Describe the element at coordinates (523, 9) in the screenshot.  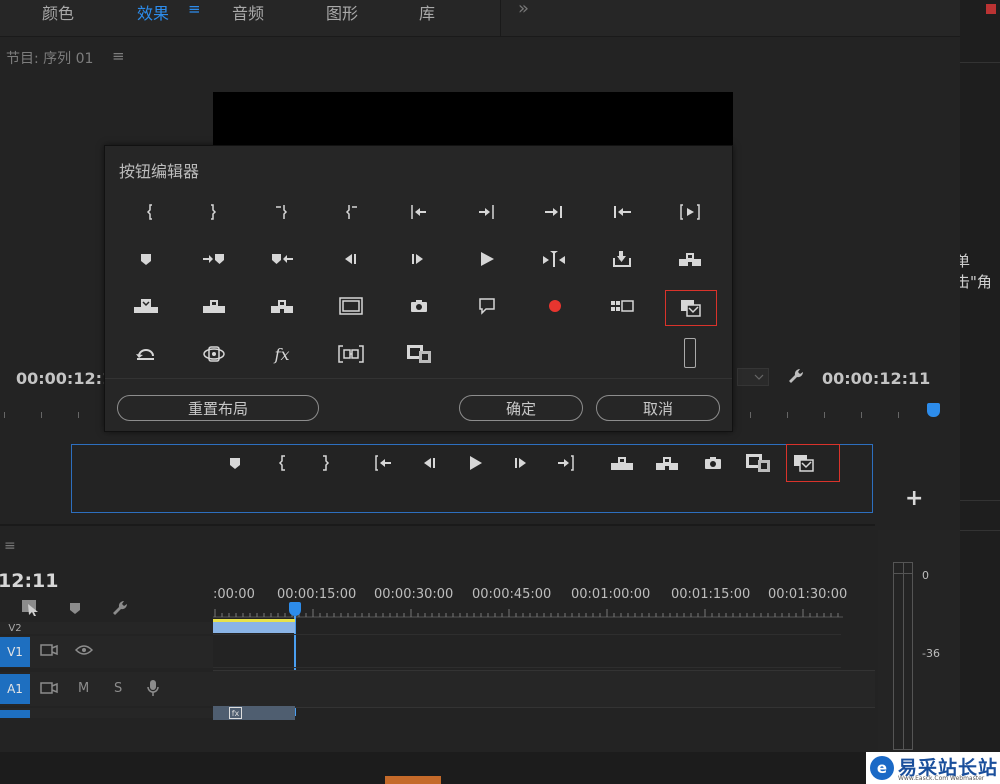
I see `tab-overflow-icon: »` at that location.